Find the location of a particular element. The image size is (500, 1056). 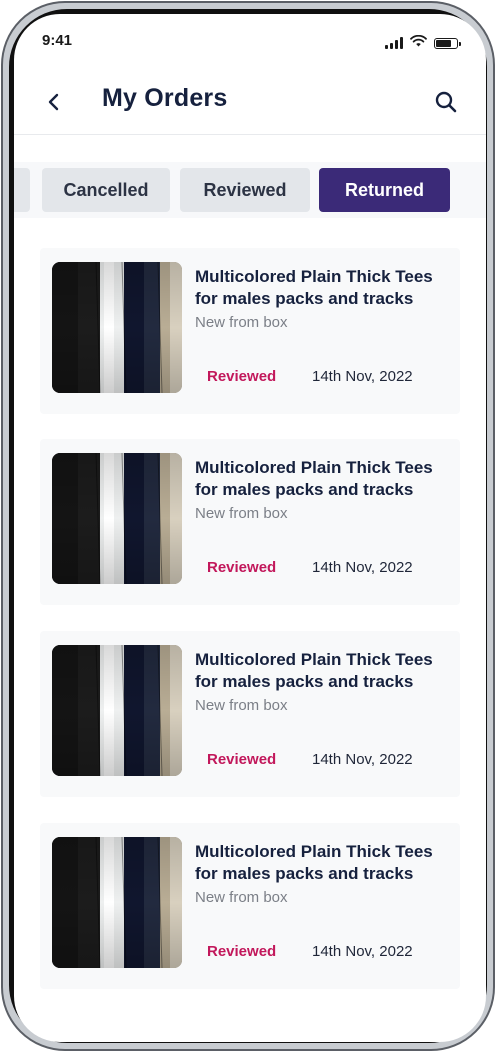

back-button is located at coordinates (54, 102).